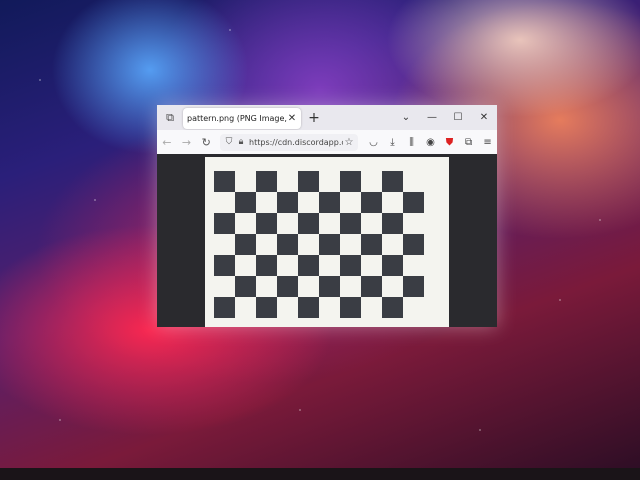 This screenshot has height=480, width=640. I want to click on url-bar: ⛉ 🔒︎ https://cdn.discordapp.co ☆, so click(289, 142).